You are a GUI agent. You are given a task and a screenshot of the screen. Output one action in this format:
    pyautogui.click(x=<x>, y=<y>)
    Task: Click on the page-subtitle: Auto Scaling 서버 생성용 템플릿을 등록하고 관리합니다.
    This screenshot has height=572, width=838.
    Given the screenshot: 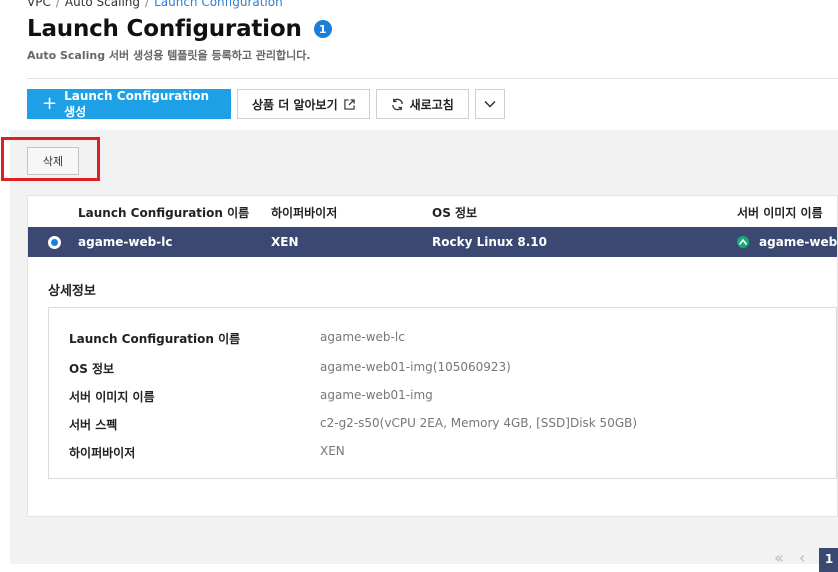 What is the action you would take?
    pyautogui.click(x=169, y=55)
    